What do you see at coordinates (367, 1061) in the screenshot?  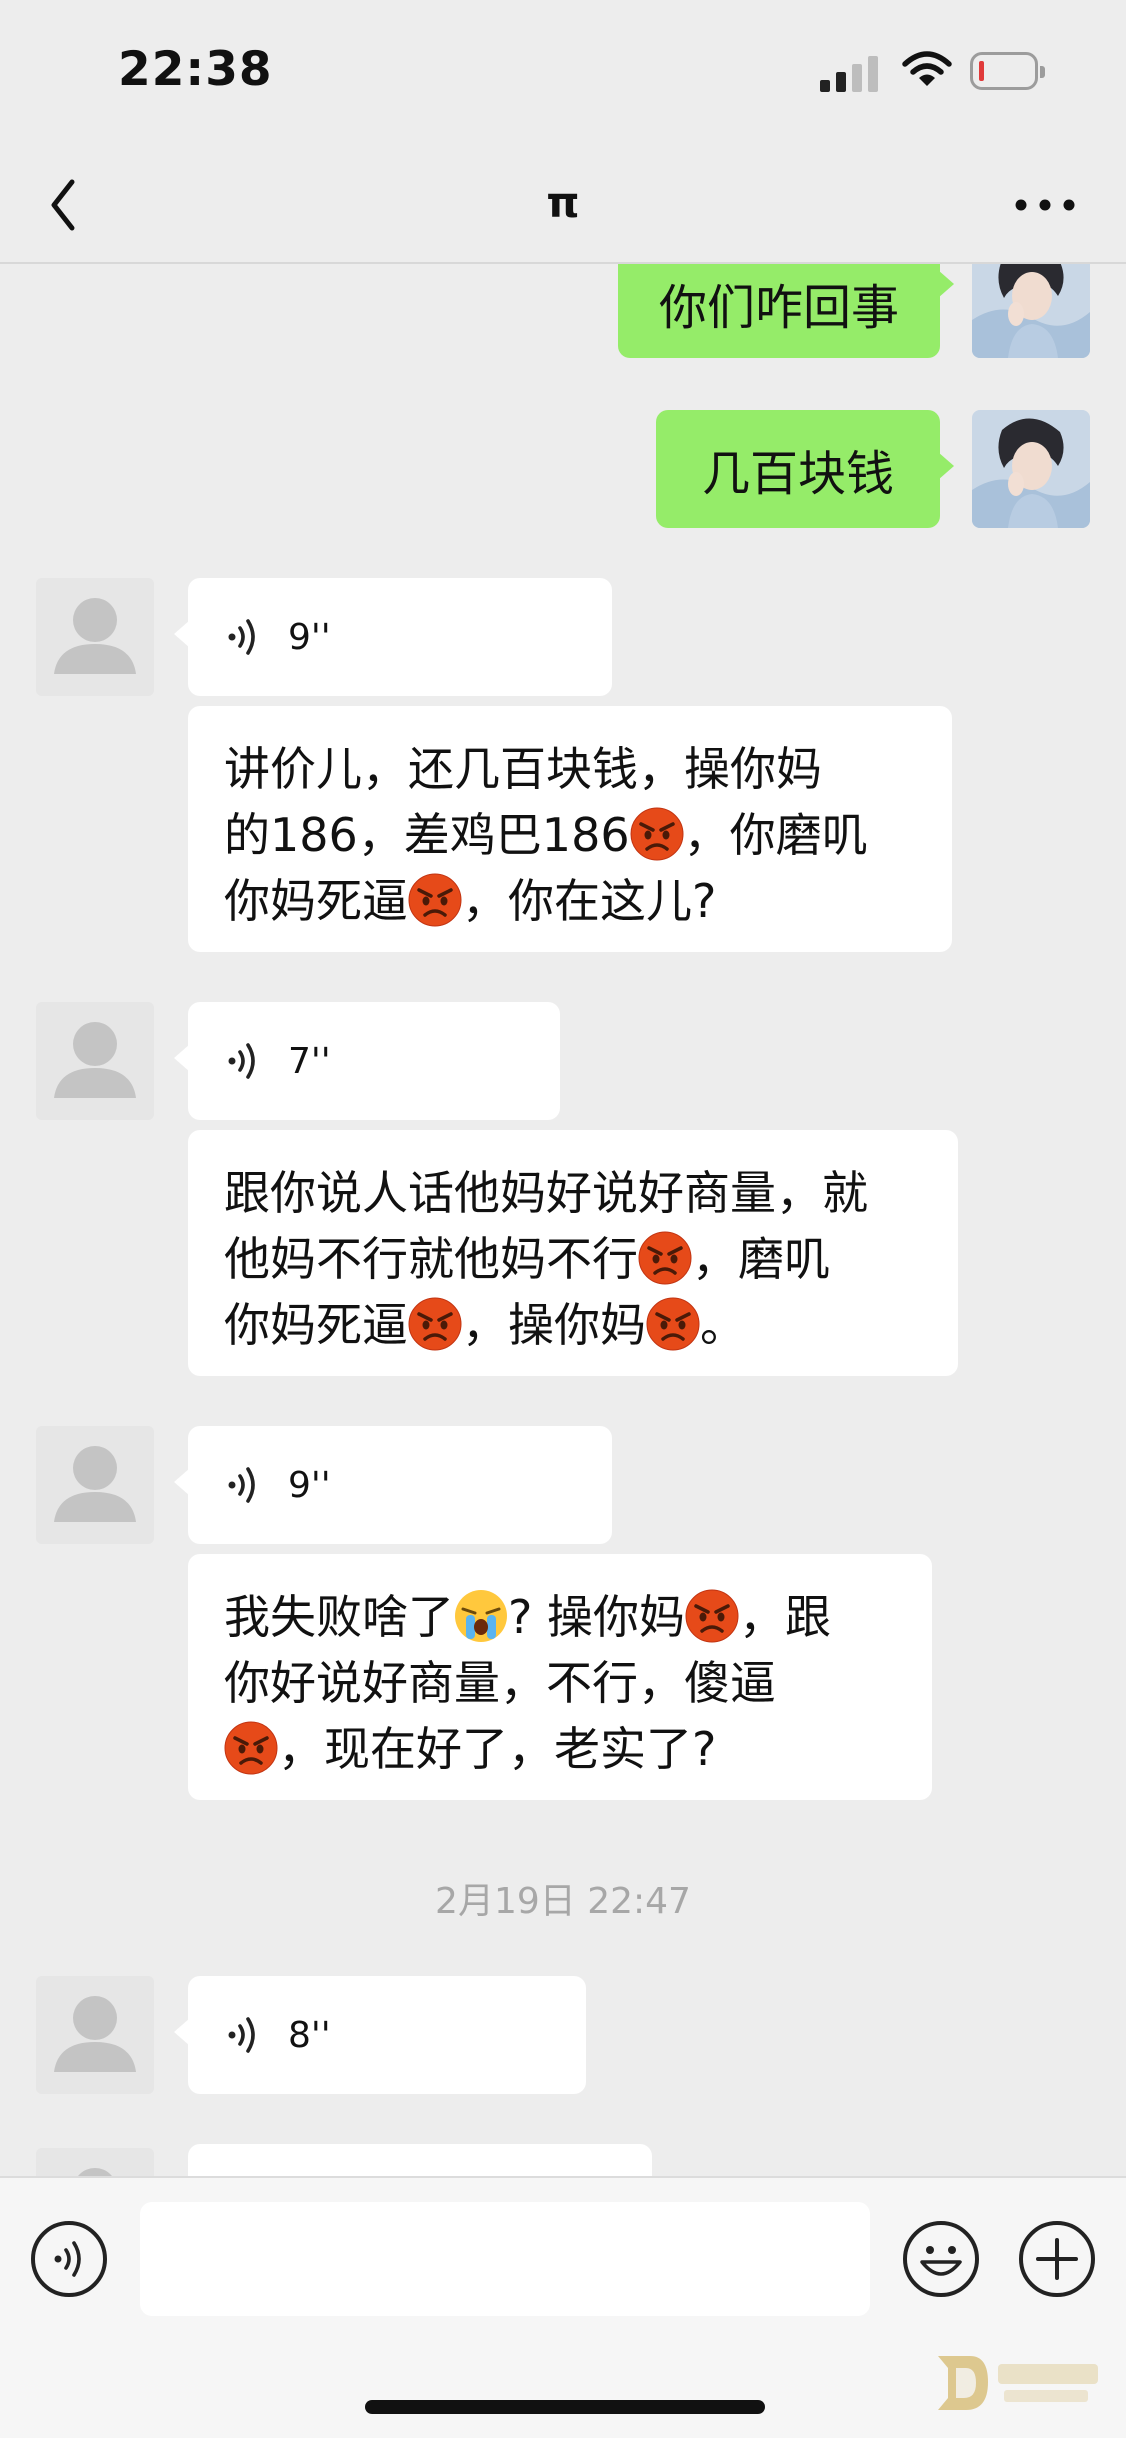 I see `voice-message-bubble: 7''` at bounding box center [367, 1061].